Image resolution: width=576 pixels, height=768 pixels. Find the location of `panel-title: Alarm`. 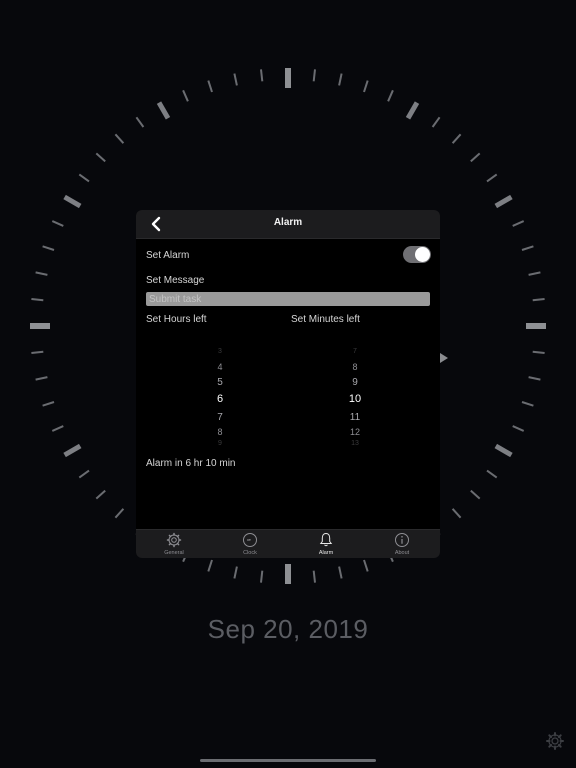

panel-title: Alarm is located at coordinates (288, 222).